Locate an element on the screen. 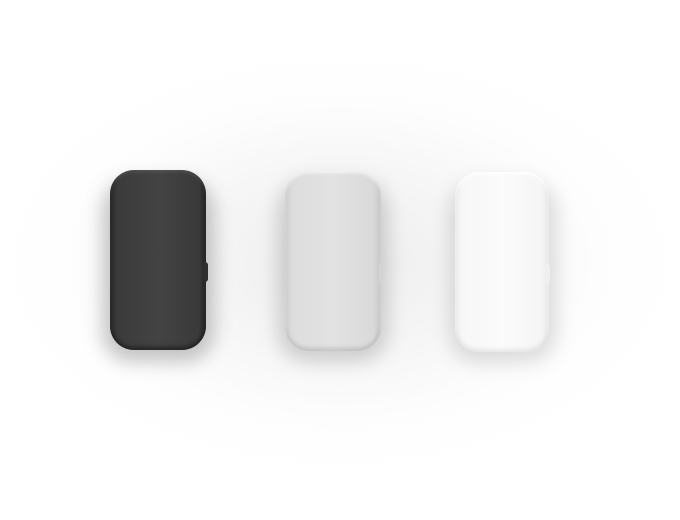 This screenshot has height=520, width=680. device-dark is located at coordinates (158, 260).